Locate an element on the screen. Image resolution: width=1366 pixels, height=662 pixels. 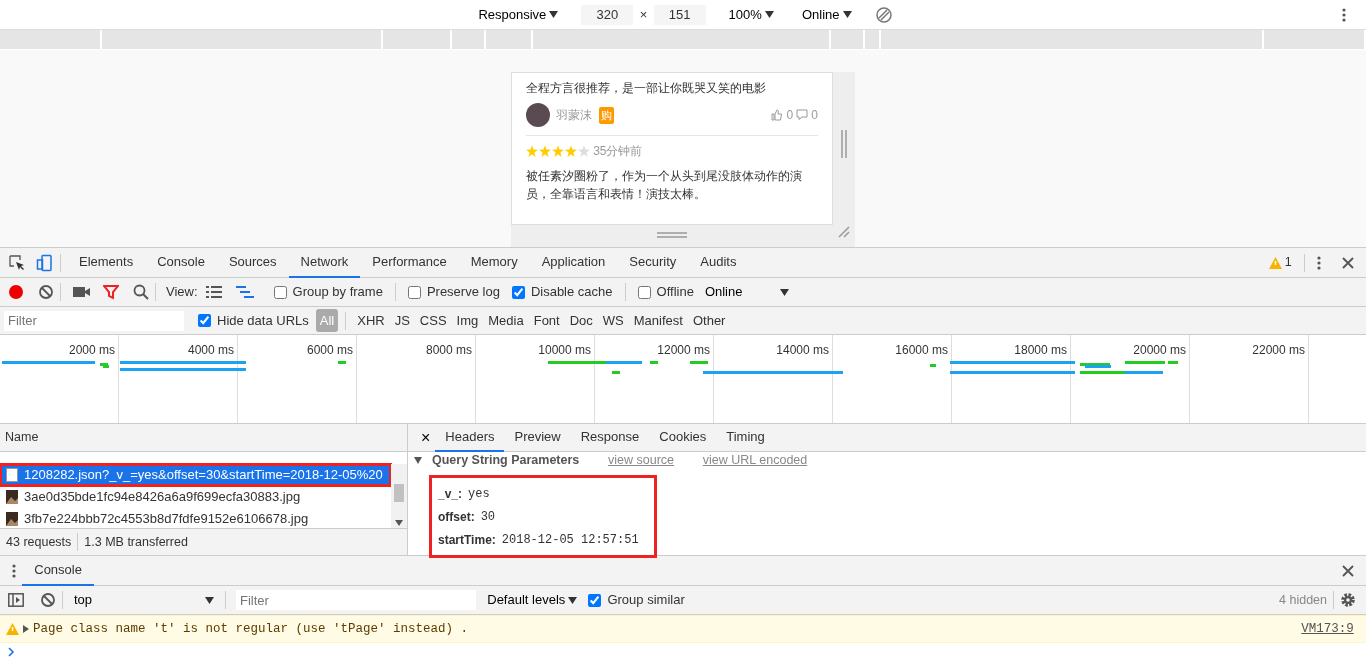
record-icon is located at coordinates (16, 292).